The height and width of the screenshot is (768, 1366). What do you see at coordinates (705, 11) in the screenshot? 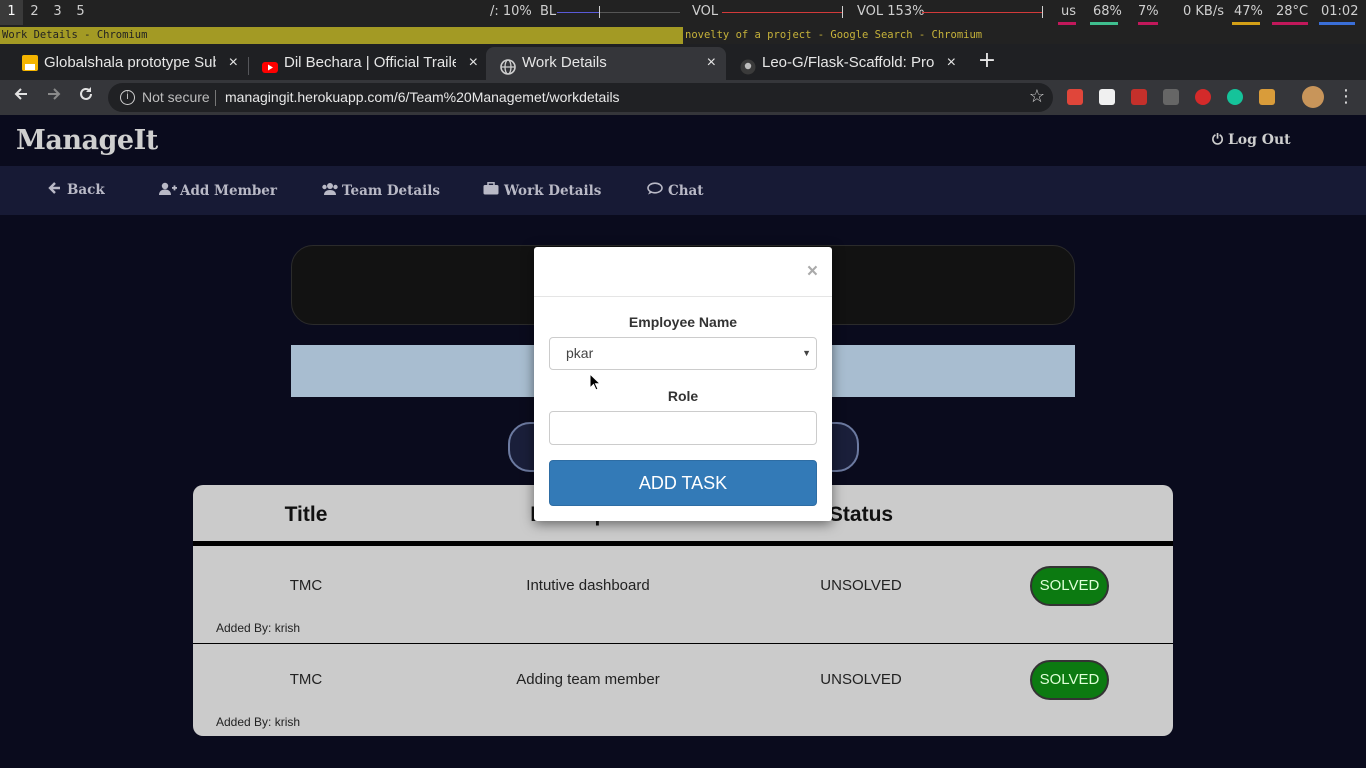
I see `volume-label: VOL` at bounding box center [705, 11].